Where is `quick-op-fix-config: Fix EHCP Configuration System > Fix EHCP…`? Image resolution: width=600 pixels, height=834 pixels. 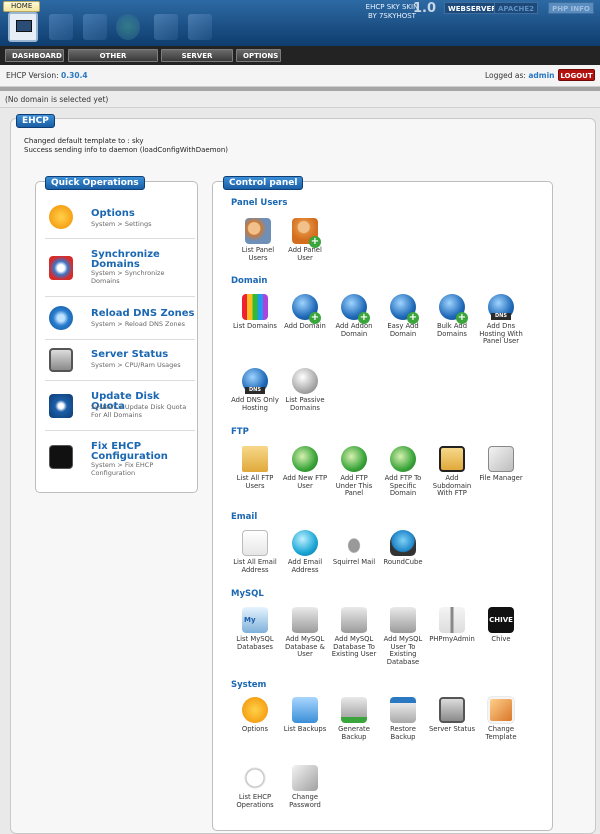 quick-op-fix-config: Fix EHCP Configuration System > Fix EHCP… is located at coordinates (120, 457).